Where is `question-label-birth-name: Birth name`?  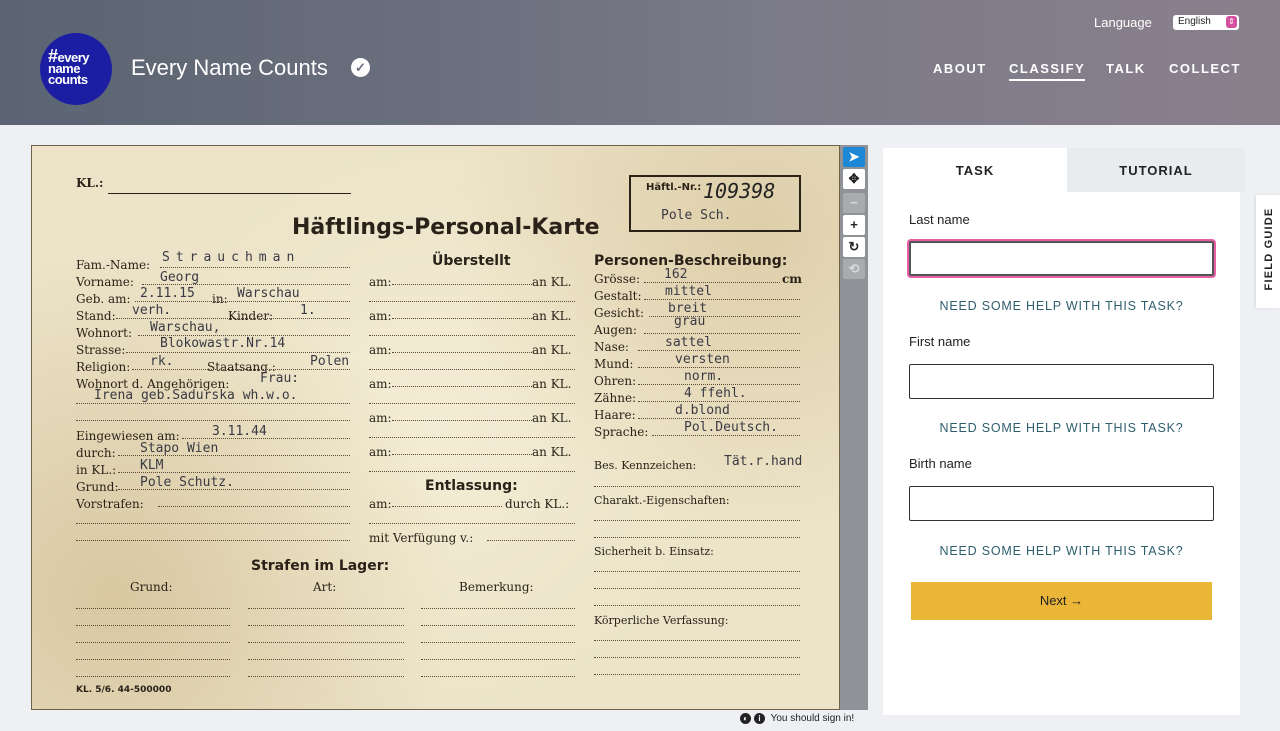 question-label-birth-name: Birth name is located at coordinates (940, 463).